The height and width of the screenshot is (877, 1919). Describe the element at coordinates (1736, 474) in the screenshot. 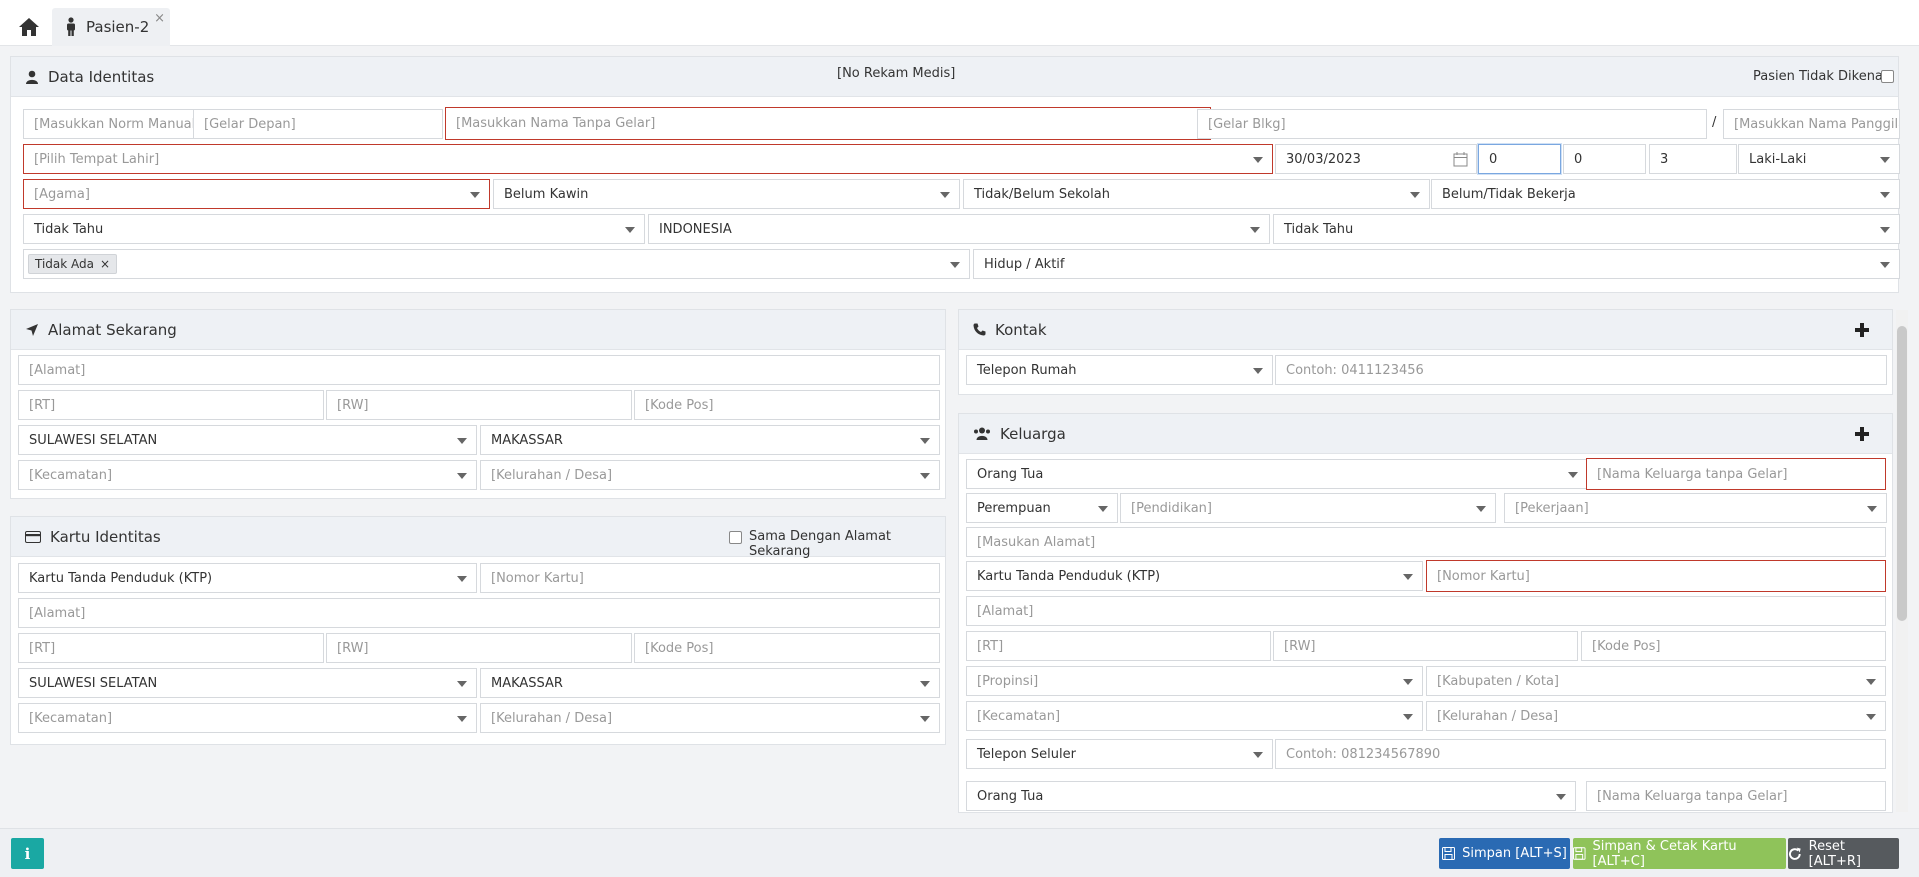

I see `nama-keluarga-input: [Nama Keluarga tanpa Gelar]` at that location.